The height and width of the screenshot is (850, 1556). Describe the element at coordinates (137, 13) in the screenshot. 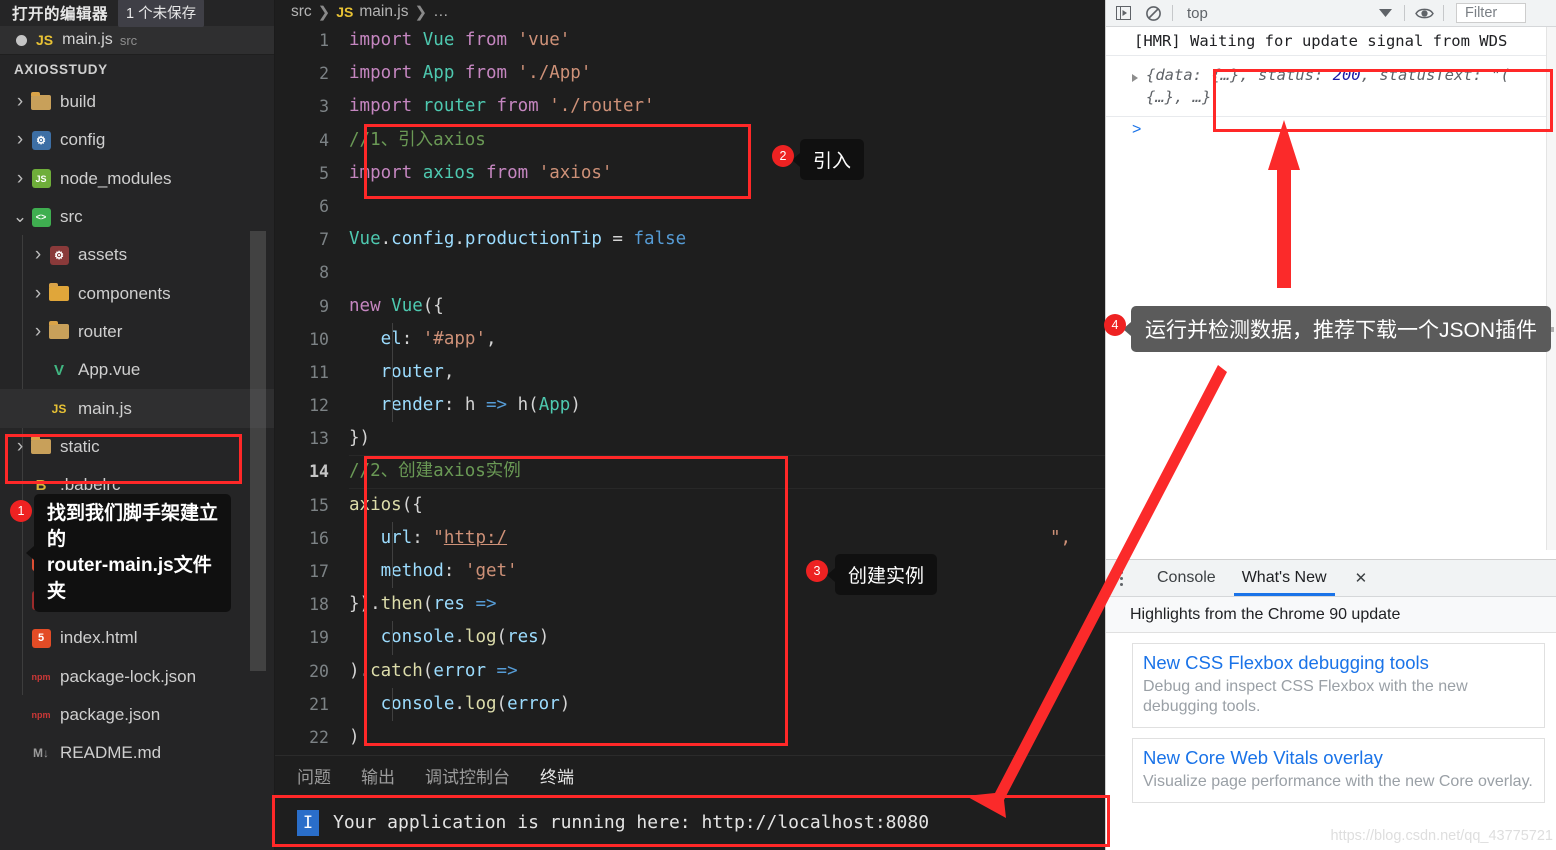

I see `open-editors-header: 打开的编辑器 1 个未保存` at that location.